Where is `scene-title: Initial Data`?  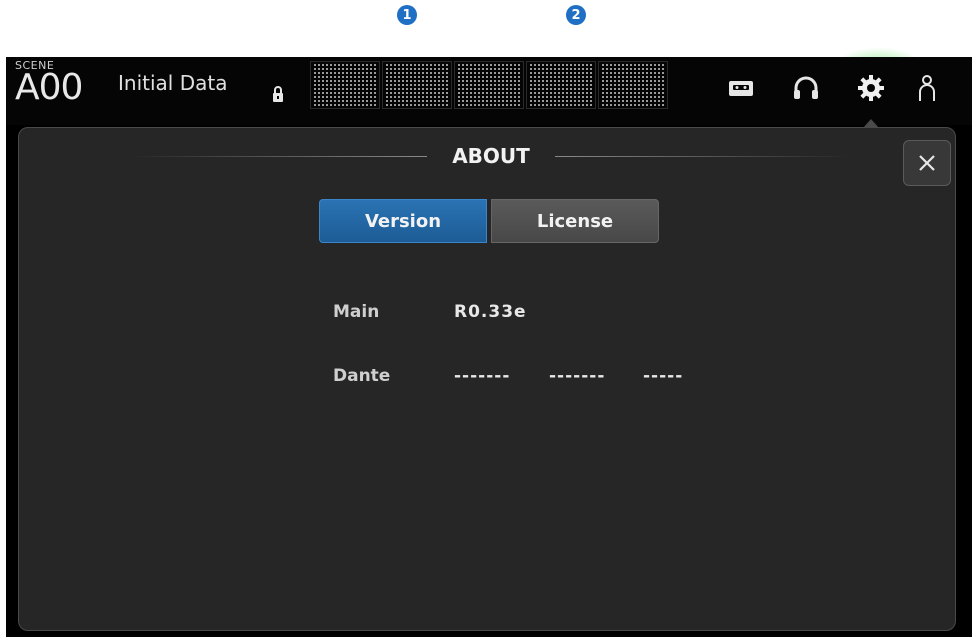 scene-title: Initial Data is located at coordinates (172, 83).